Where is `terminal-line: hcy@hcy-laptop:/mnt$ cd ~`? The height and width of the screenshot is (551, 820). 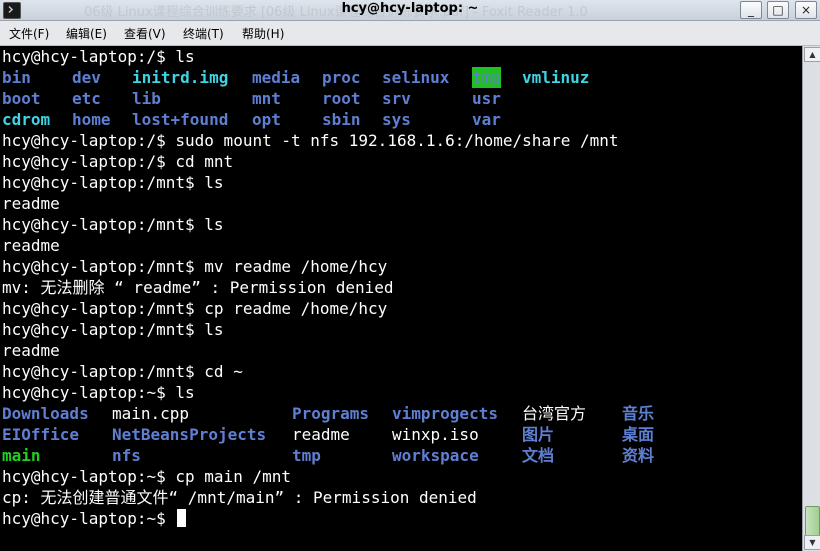 terminal-line: hcy@hcy-laptop:/mnt$ cd ~ is located at coordinates (401, 371).